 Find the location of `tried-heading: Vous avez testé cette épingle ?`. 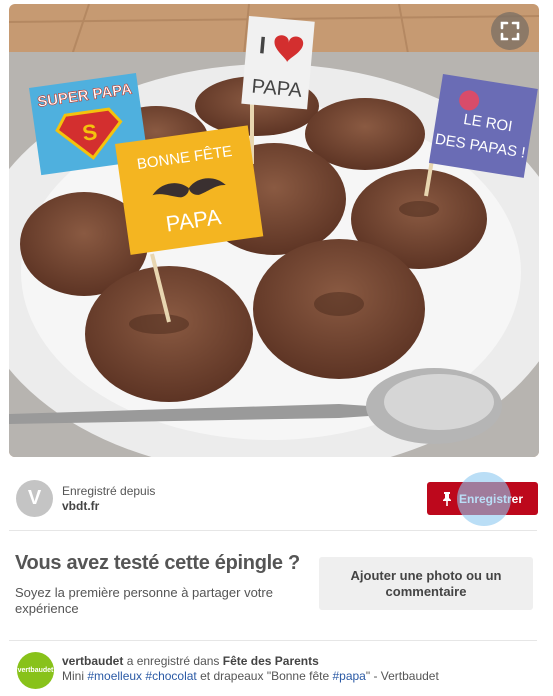

tried-heading: Vous avez testé cette épingle ? is located at coordinates (157, 563).